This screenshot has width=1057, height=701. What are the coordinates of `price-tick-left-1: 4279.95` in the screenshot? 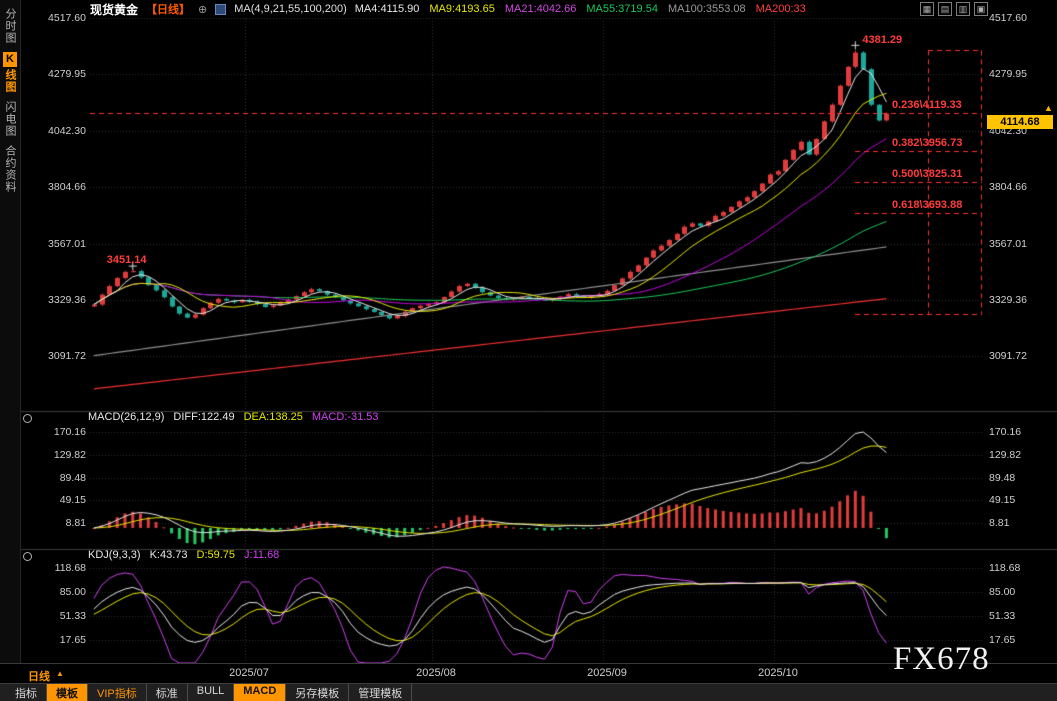 It's located at (67, 74).